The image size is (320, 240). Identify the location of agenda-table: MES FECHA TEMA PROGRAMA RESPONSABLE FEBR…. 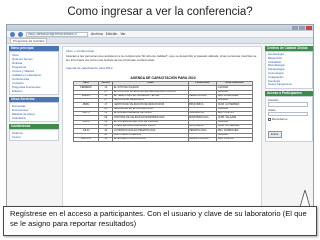
(162, 111).